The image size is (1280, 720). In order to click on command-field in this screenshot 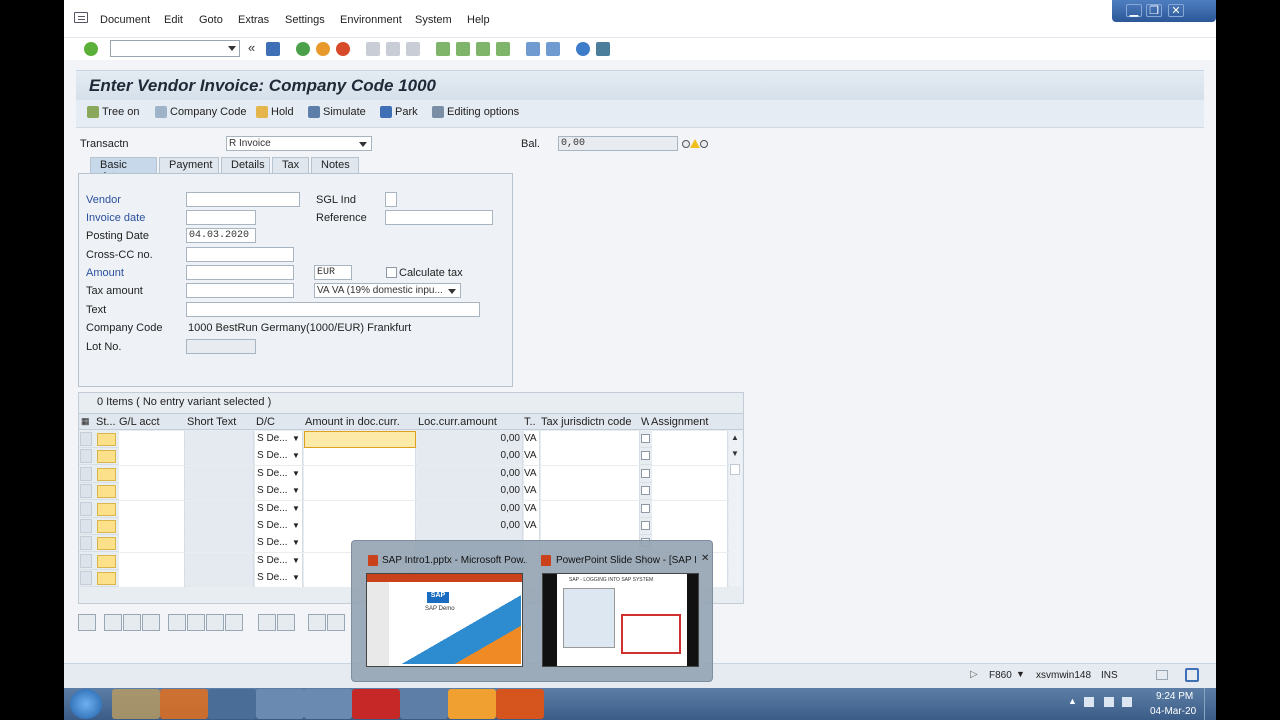, I will do `click(175, 48)`.